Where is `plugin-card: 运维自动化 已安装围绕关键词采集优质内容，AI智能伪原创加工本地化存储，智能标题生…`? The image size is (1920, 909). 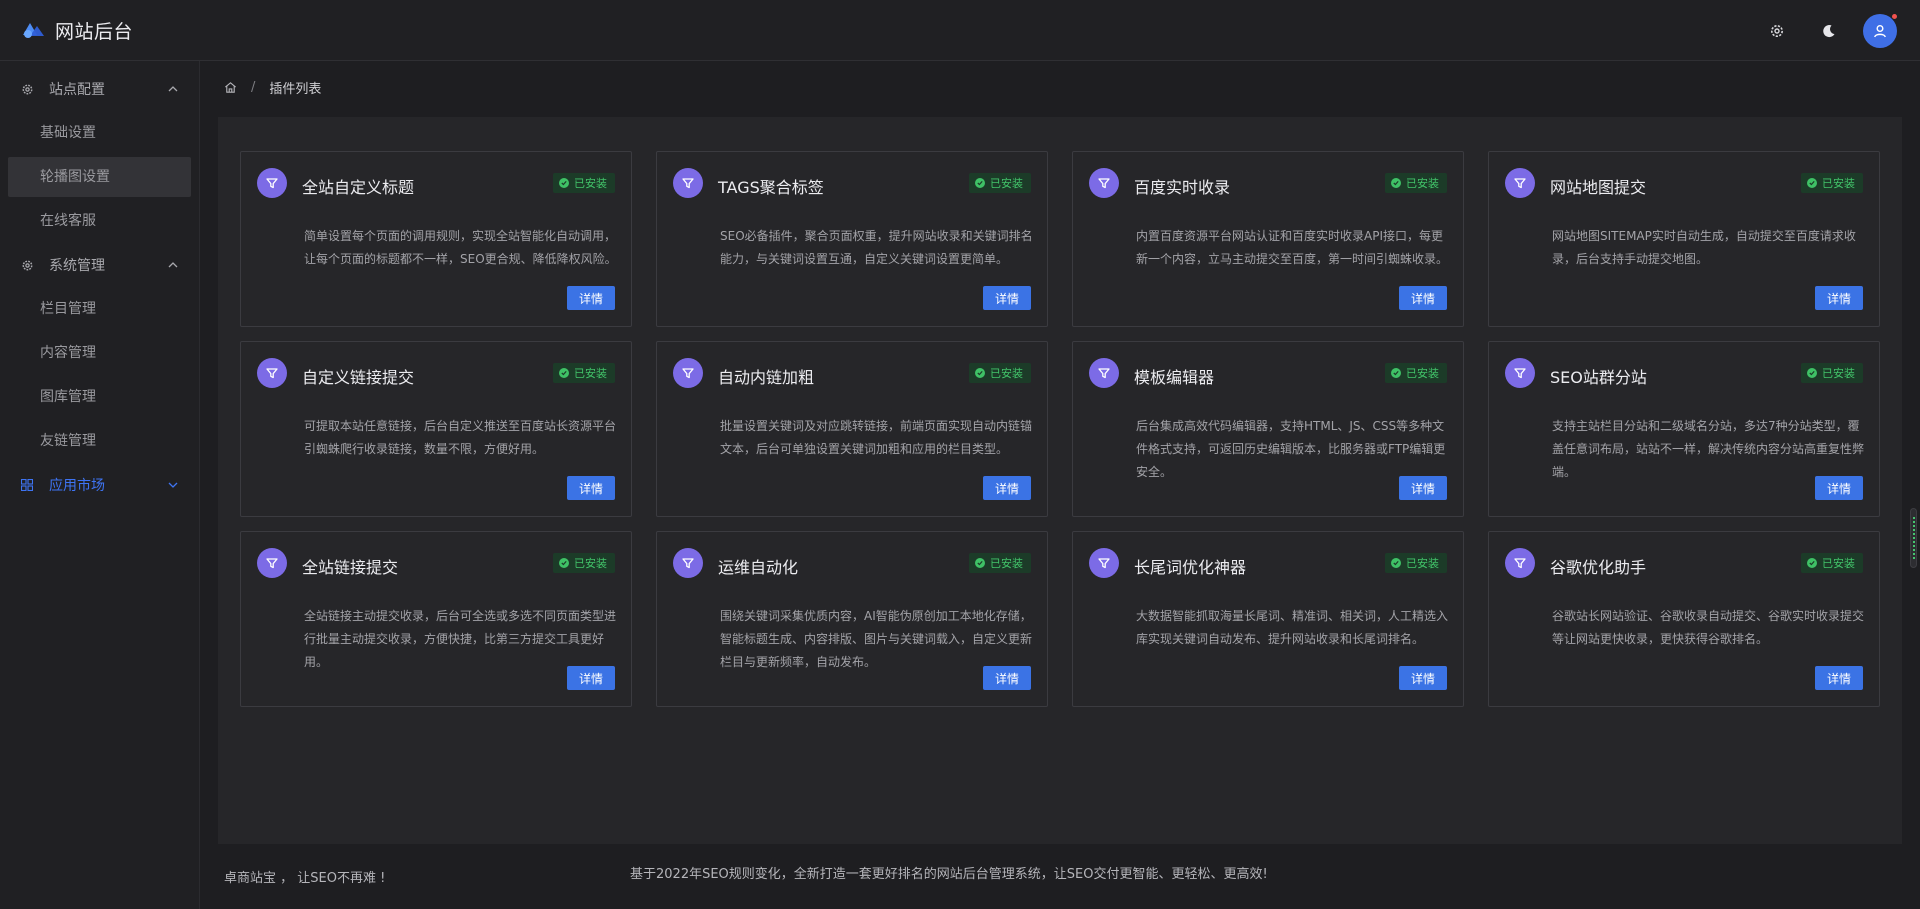 plugin-card: 运维自动化 已安装围绕关键词采集优质内容，AI智能伪原创加工本地化存储，智能标题生… is located at coordinates (852, 619).